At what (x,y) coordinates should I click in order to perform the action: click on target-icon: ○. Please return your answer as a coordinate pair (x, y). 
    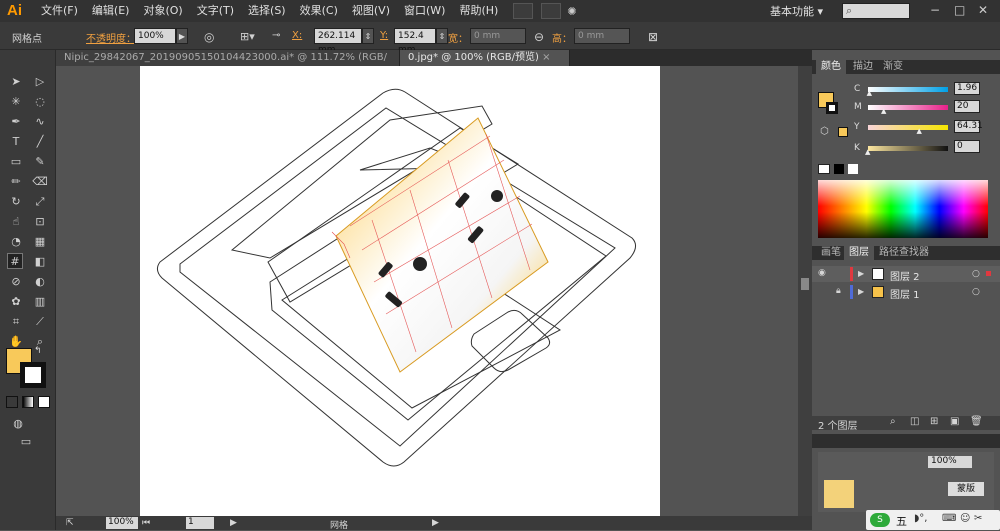
    Looking at the image, I should click on (976, 292).